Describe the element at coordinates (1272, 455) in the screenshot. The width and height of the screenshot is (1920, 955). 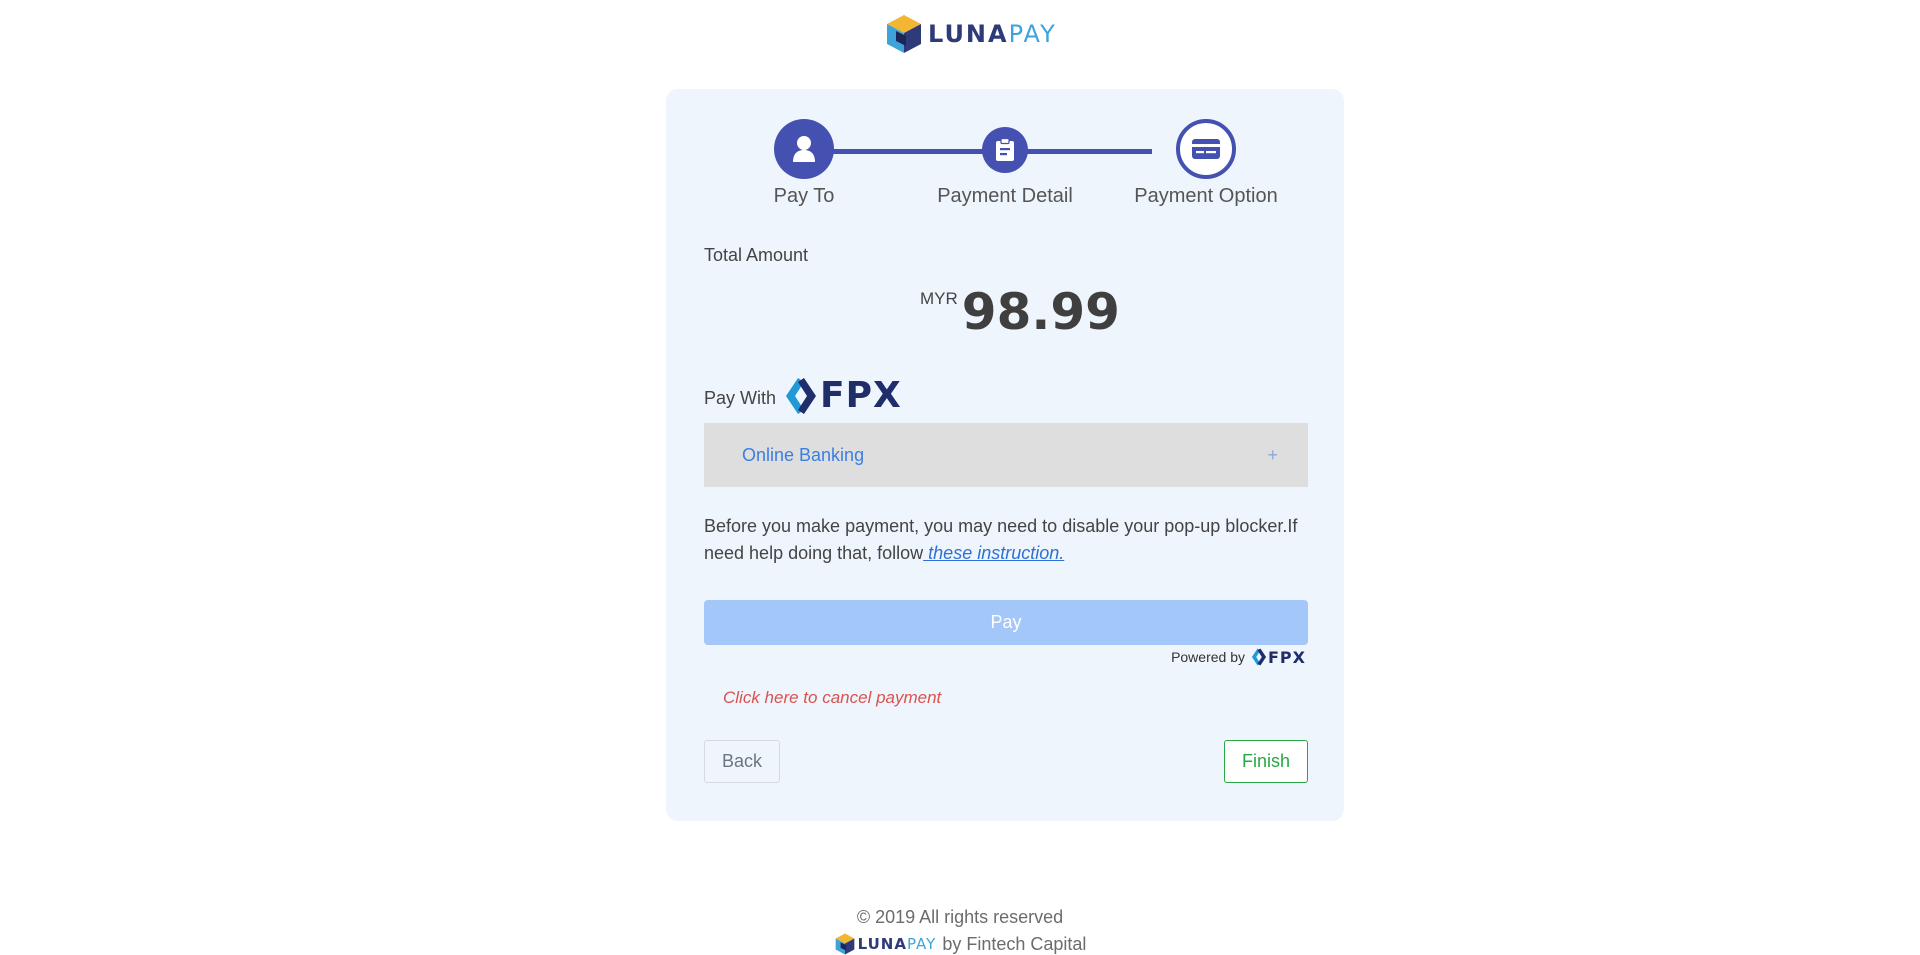
I see `expand-plus-icon: +` at that location.